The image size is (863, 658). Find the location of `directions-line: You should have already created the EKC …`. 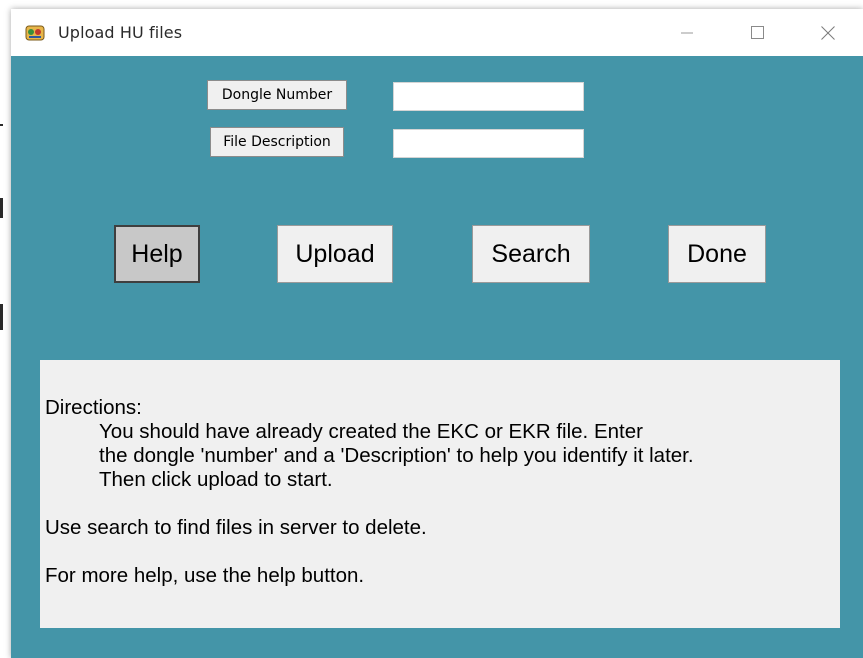

directions-line: You should have already created the EKC … is located at coordinates (371, 431).